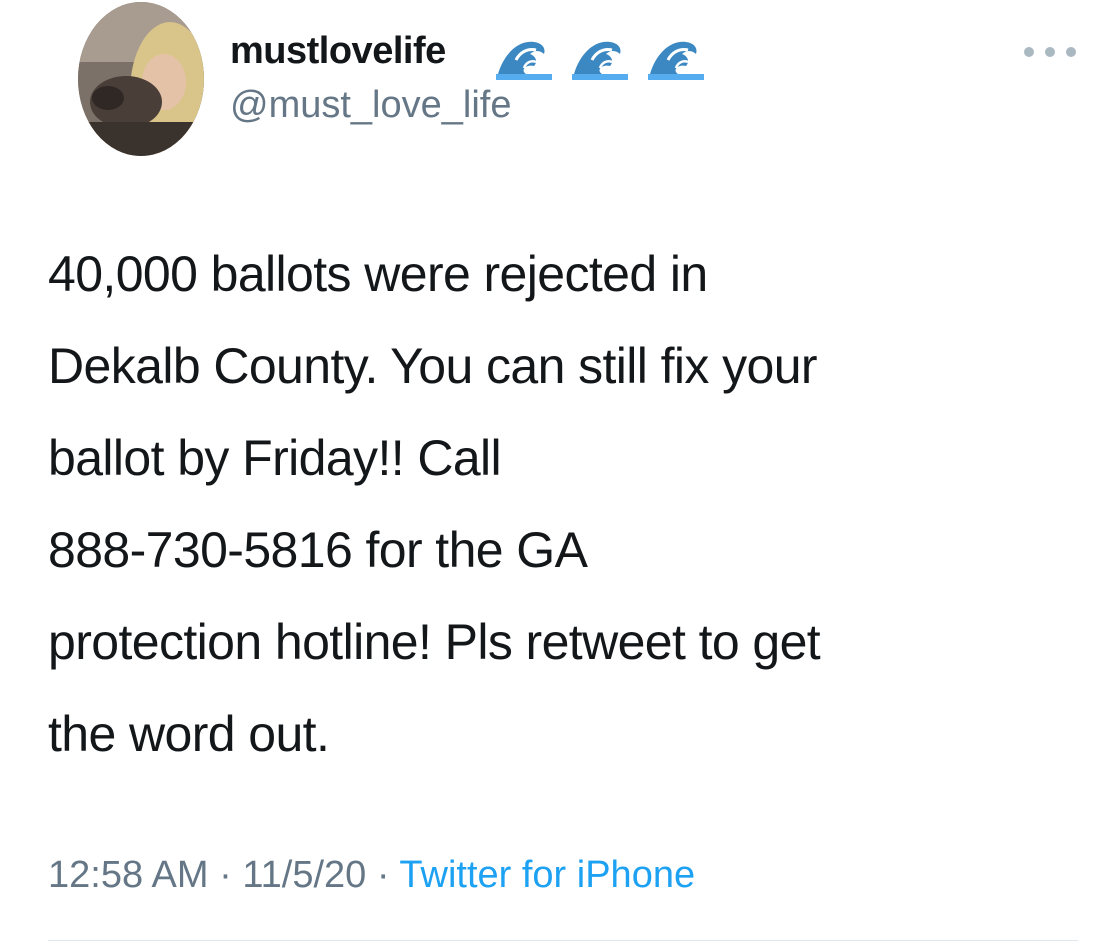 This screenshot has height=946, width=1100. What do you see at coordinates (128, 875) in the screenshot?
I see `tweet-time: 12:58 AM` at bounding box center [128, 875].